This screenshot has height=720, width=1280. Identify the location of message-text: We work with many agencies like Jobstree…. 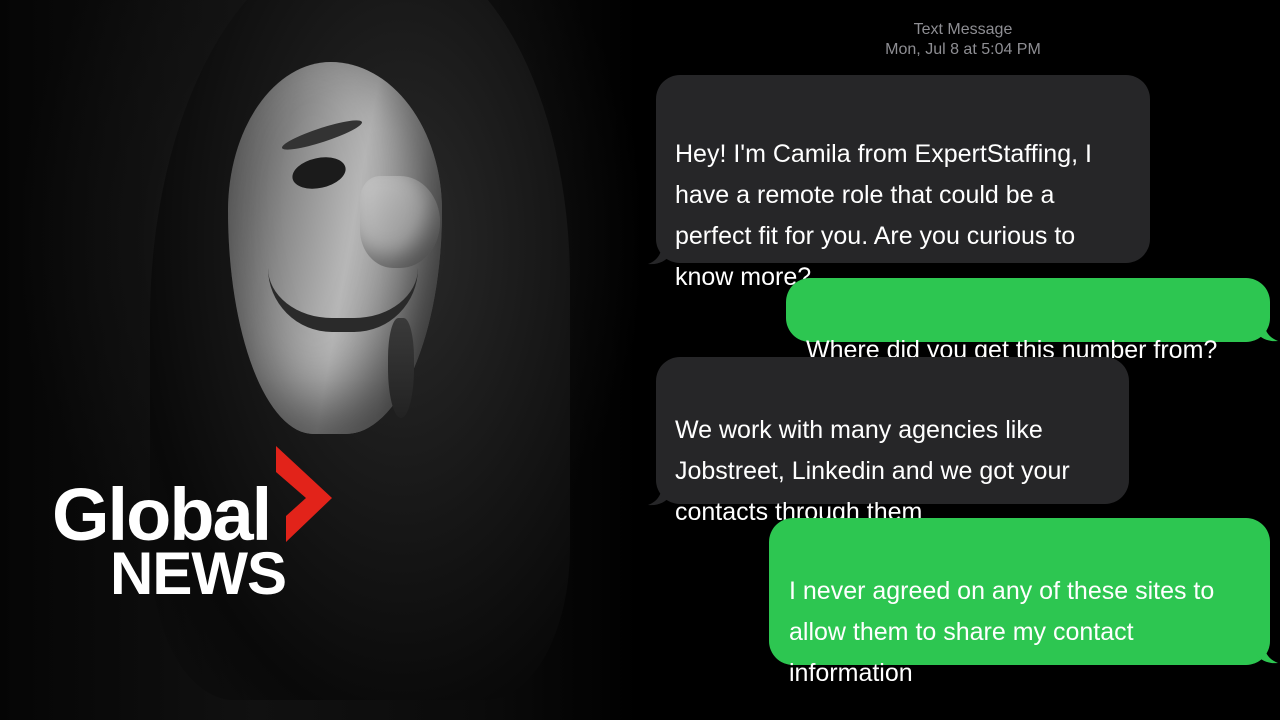
(872, 471).